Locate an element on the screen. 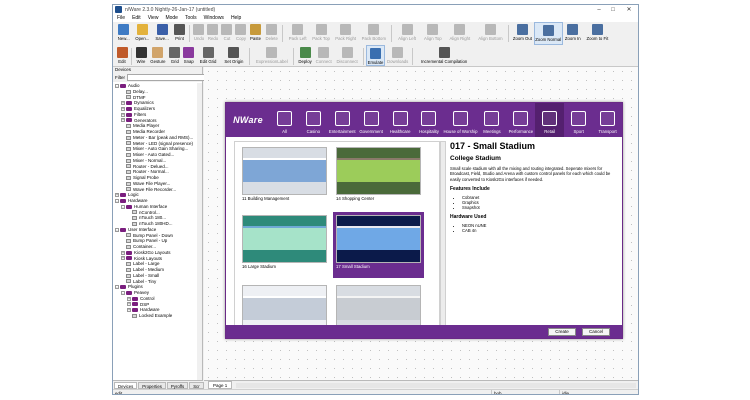 Image resolution: width=750 pixels, height=400 pixels. pack-left-button: Pack Left is located at coordinates (297, 33).